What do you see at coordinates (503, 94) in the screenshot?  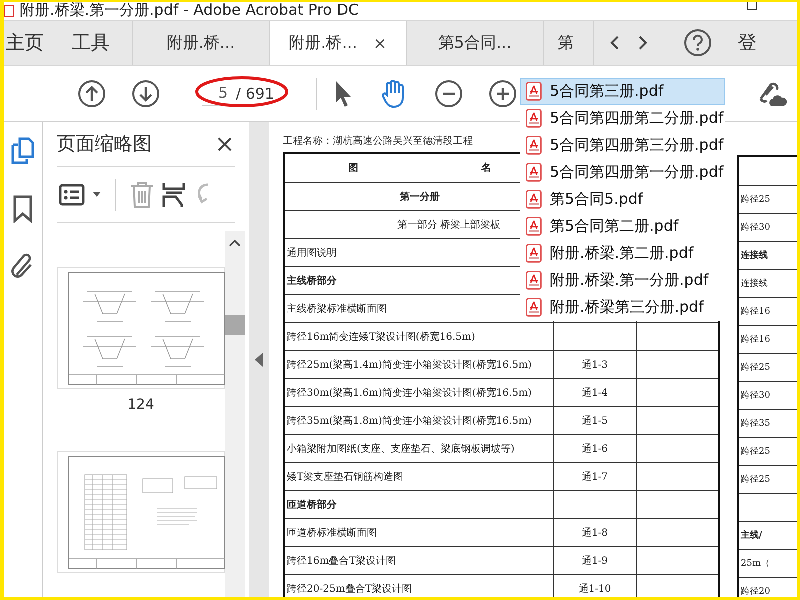 I see `zoom-in-icon` at bounding box center [503, 94].